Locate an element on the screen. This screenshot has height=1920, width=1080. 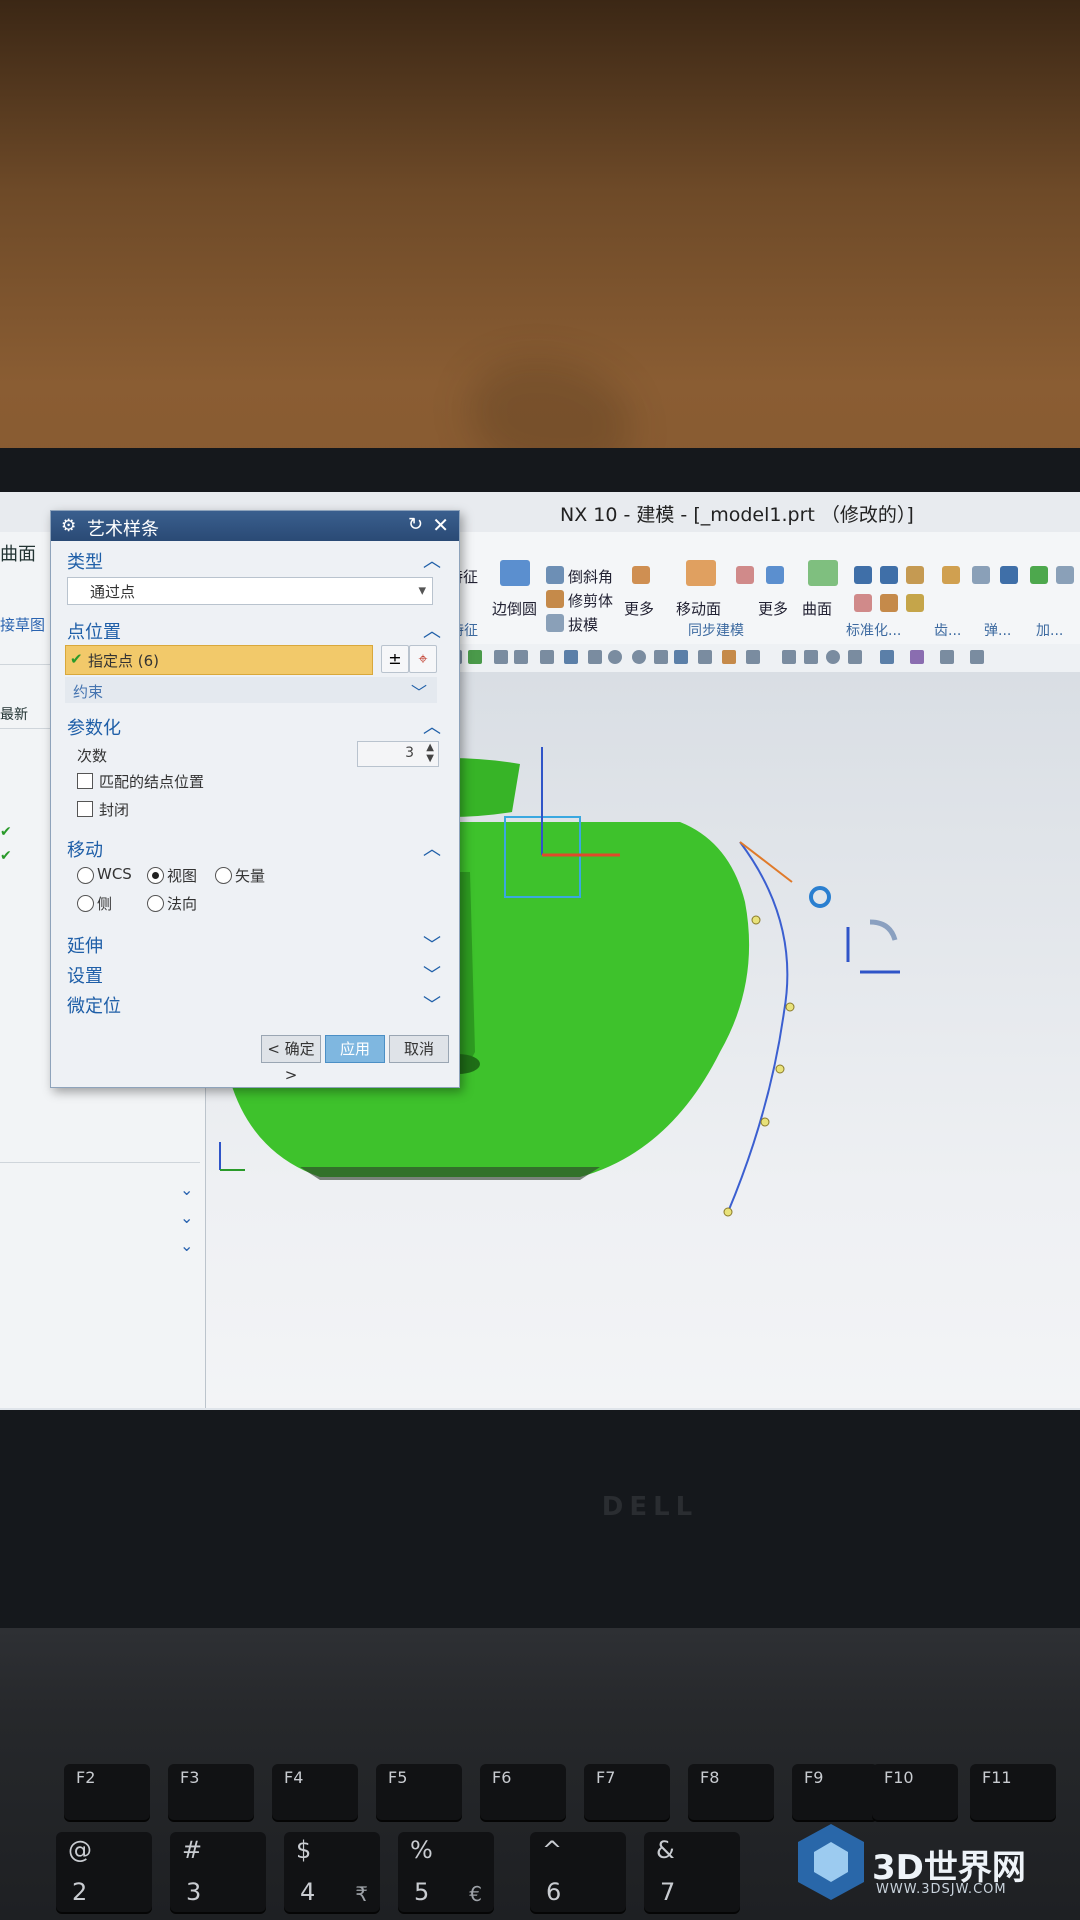
window-title: NX 10 - 建模 - [_model1.prt （修改的）] is located at coordinates (737, 515).